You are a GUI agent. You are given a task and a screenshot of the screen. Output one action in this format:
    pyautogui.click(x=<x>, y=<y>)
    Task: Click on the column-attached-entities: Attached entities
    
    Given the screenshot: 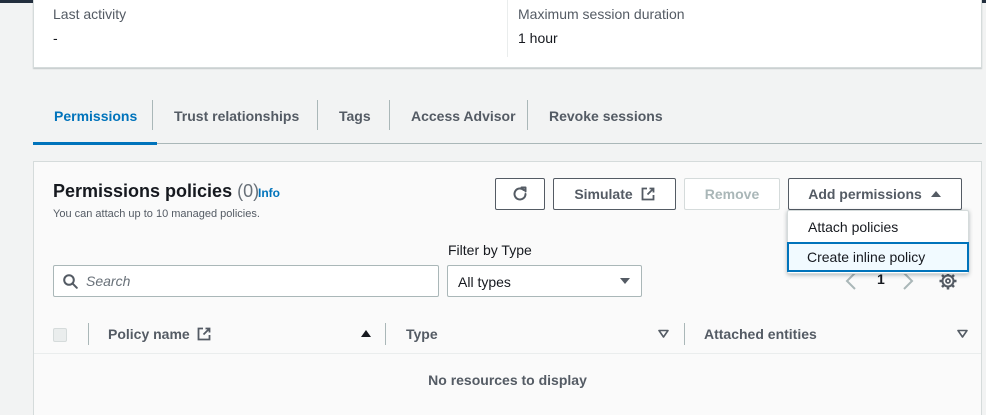 What is the action you would take?
    pyautogui.click(x=760, y=334)
    